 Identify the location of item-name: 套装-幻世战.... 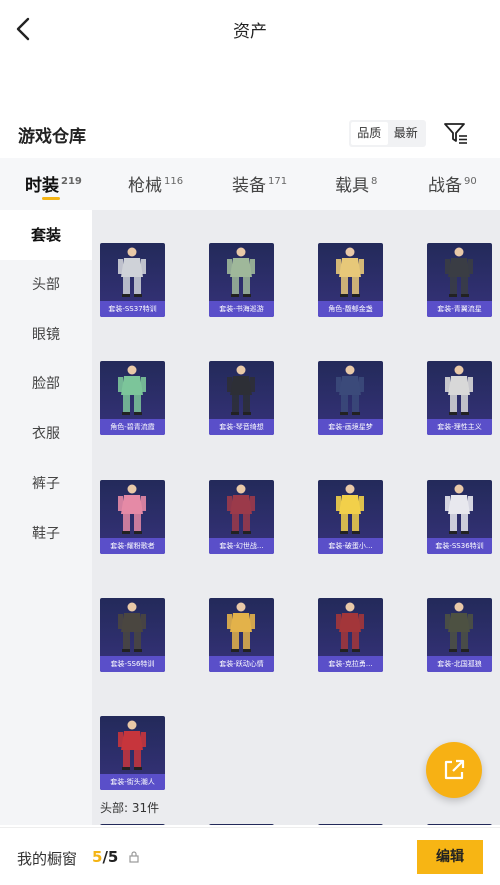
(241, 546).